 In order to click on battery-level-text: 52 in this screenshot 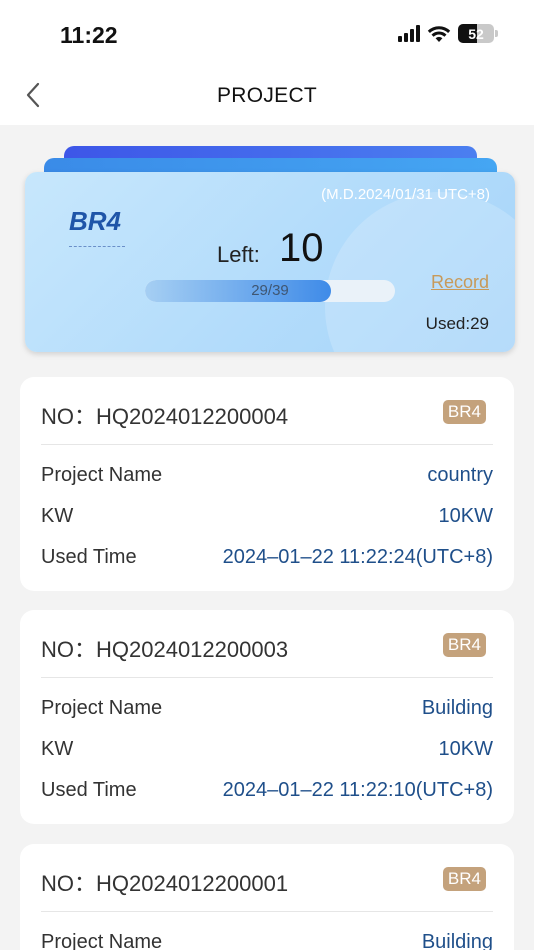, I will do `click(476, 33)`.